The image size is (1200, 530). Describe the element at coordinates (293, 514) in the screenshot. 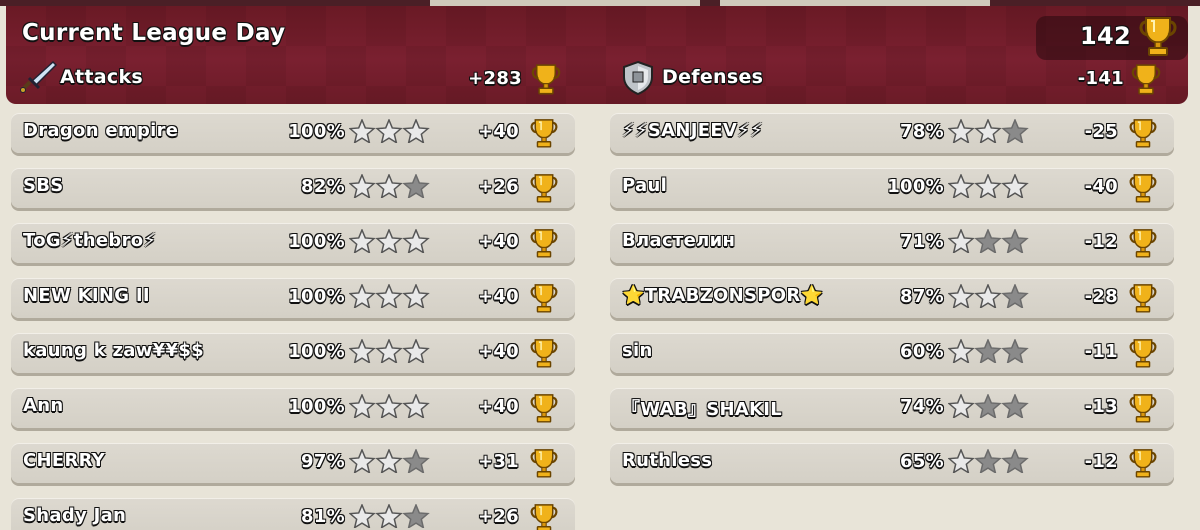

I see `attacks-row: Shady Jan 81% +26` at that location.